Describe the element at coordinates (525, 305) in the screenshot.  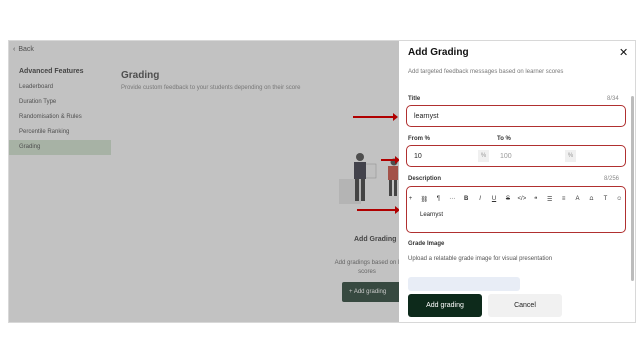
I see `cancel-button: Cancel` at that location.